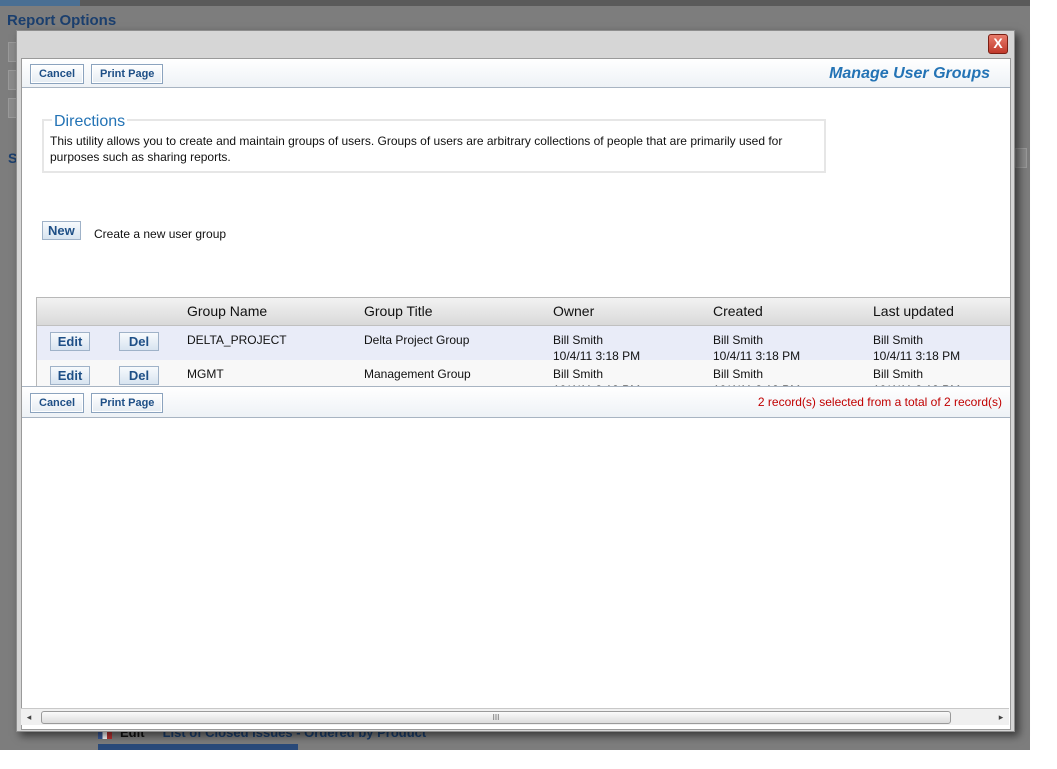 This screenshot has height=769, width=1057. What do you see at coordinates (913, 311) in the screenshot?
I see `column-header-last-updated: Last updated` at bounding box center [913, 311].